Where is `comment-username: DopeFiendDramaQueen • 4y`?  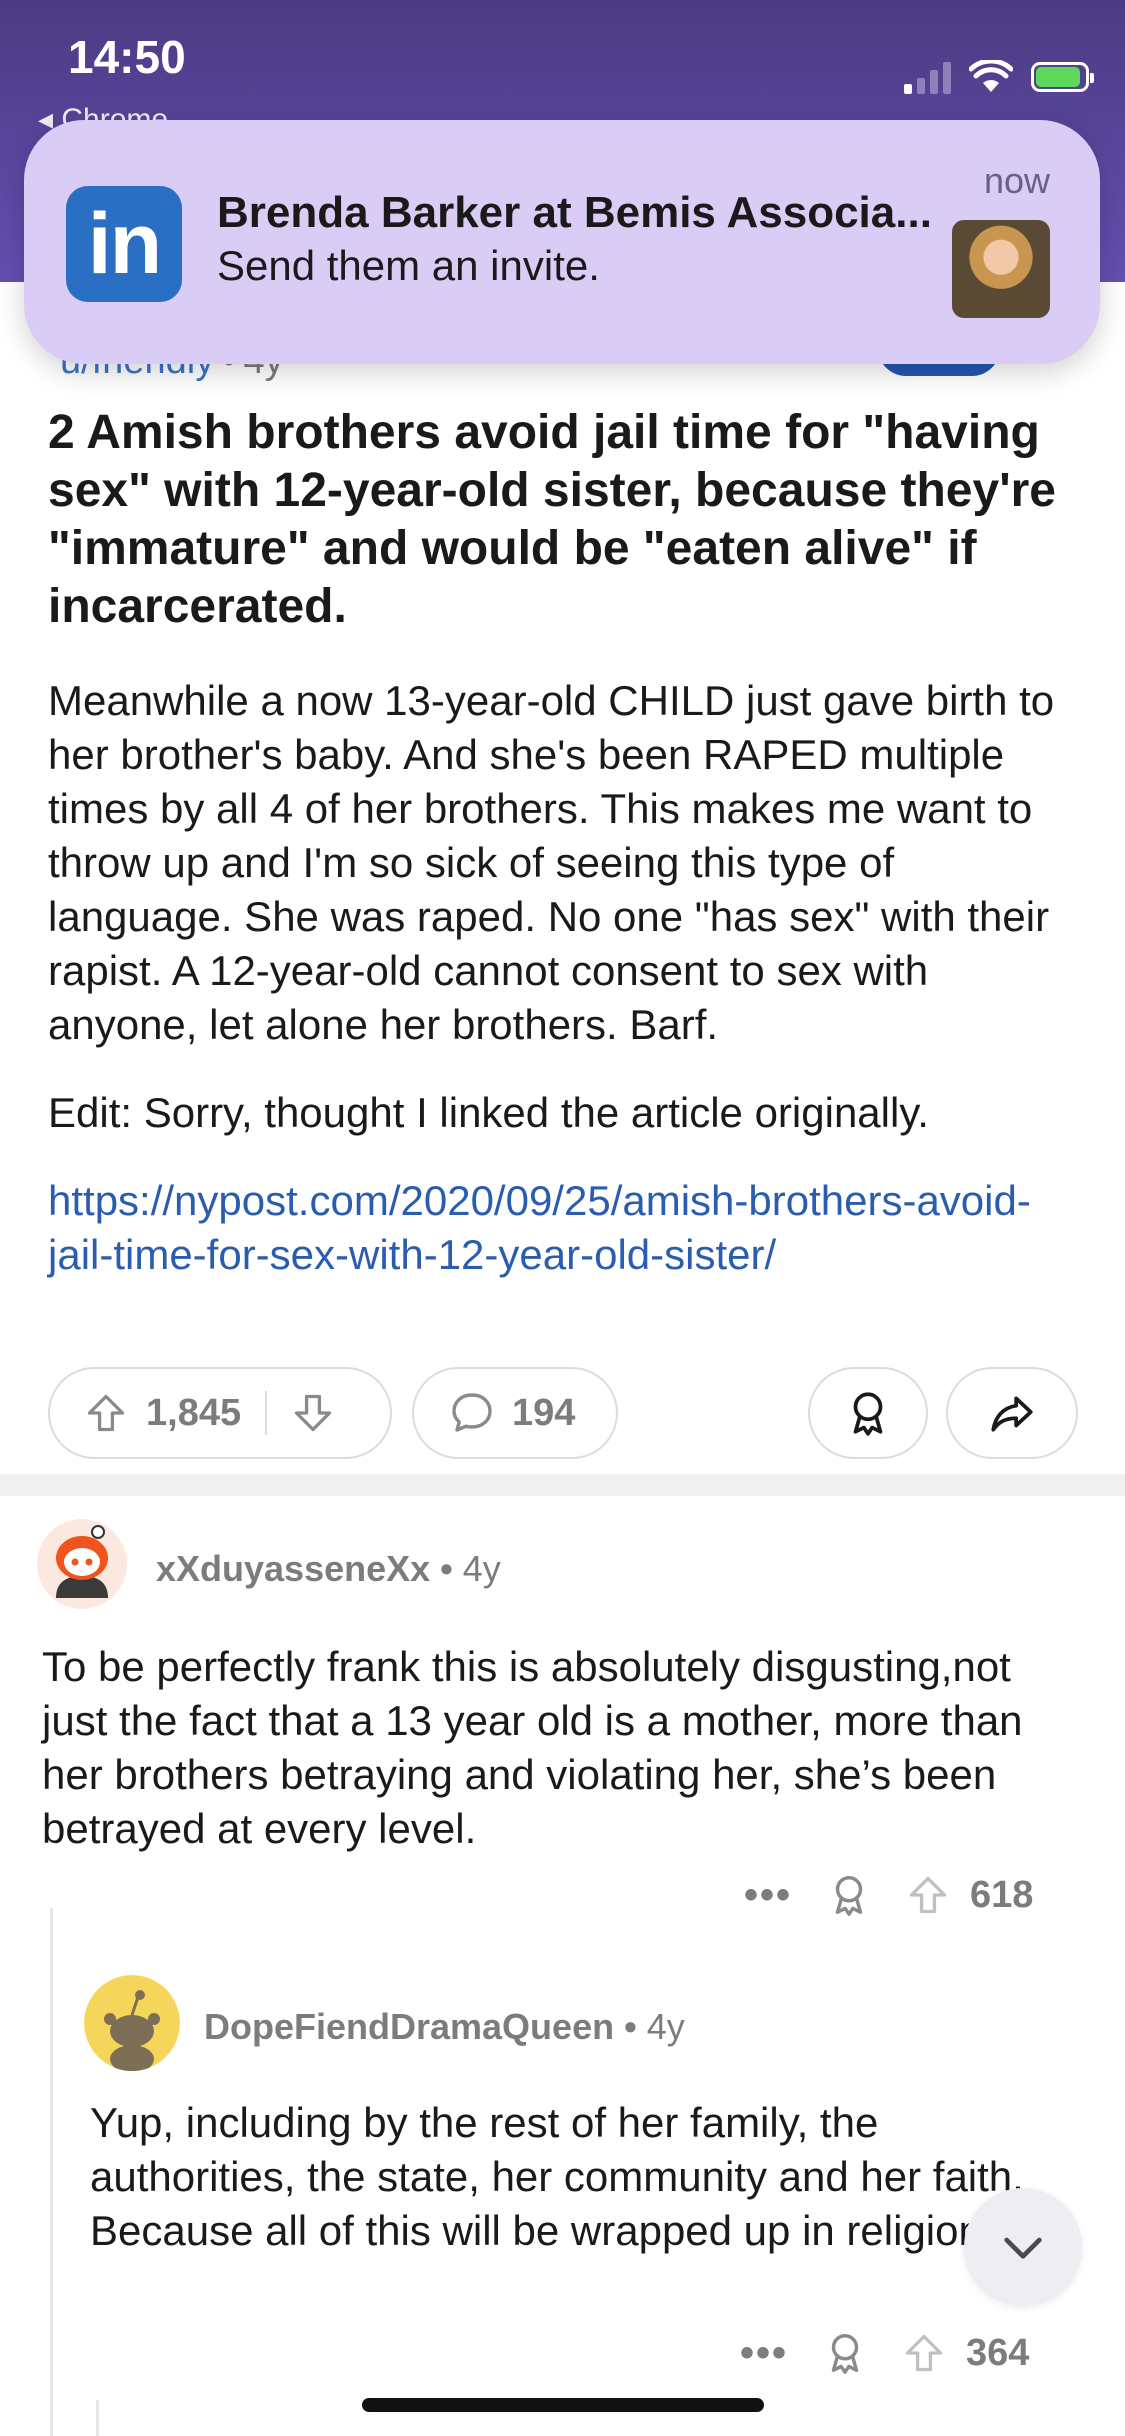
comment-username: DopeFiendDramaQueen • 4y is located at coordinates (444, 2027).